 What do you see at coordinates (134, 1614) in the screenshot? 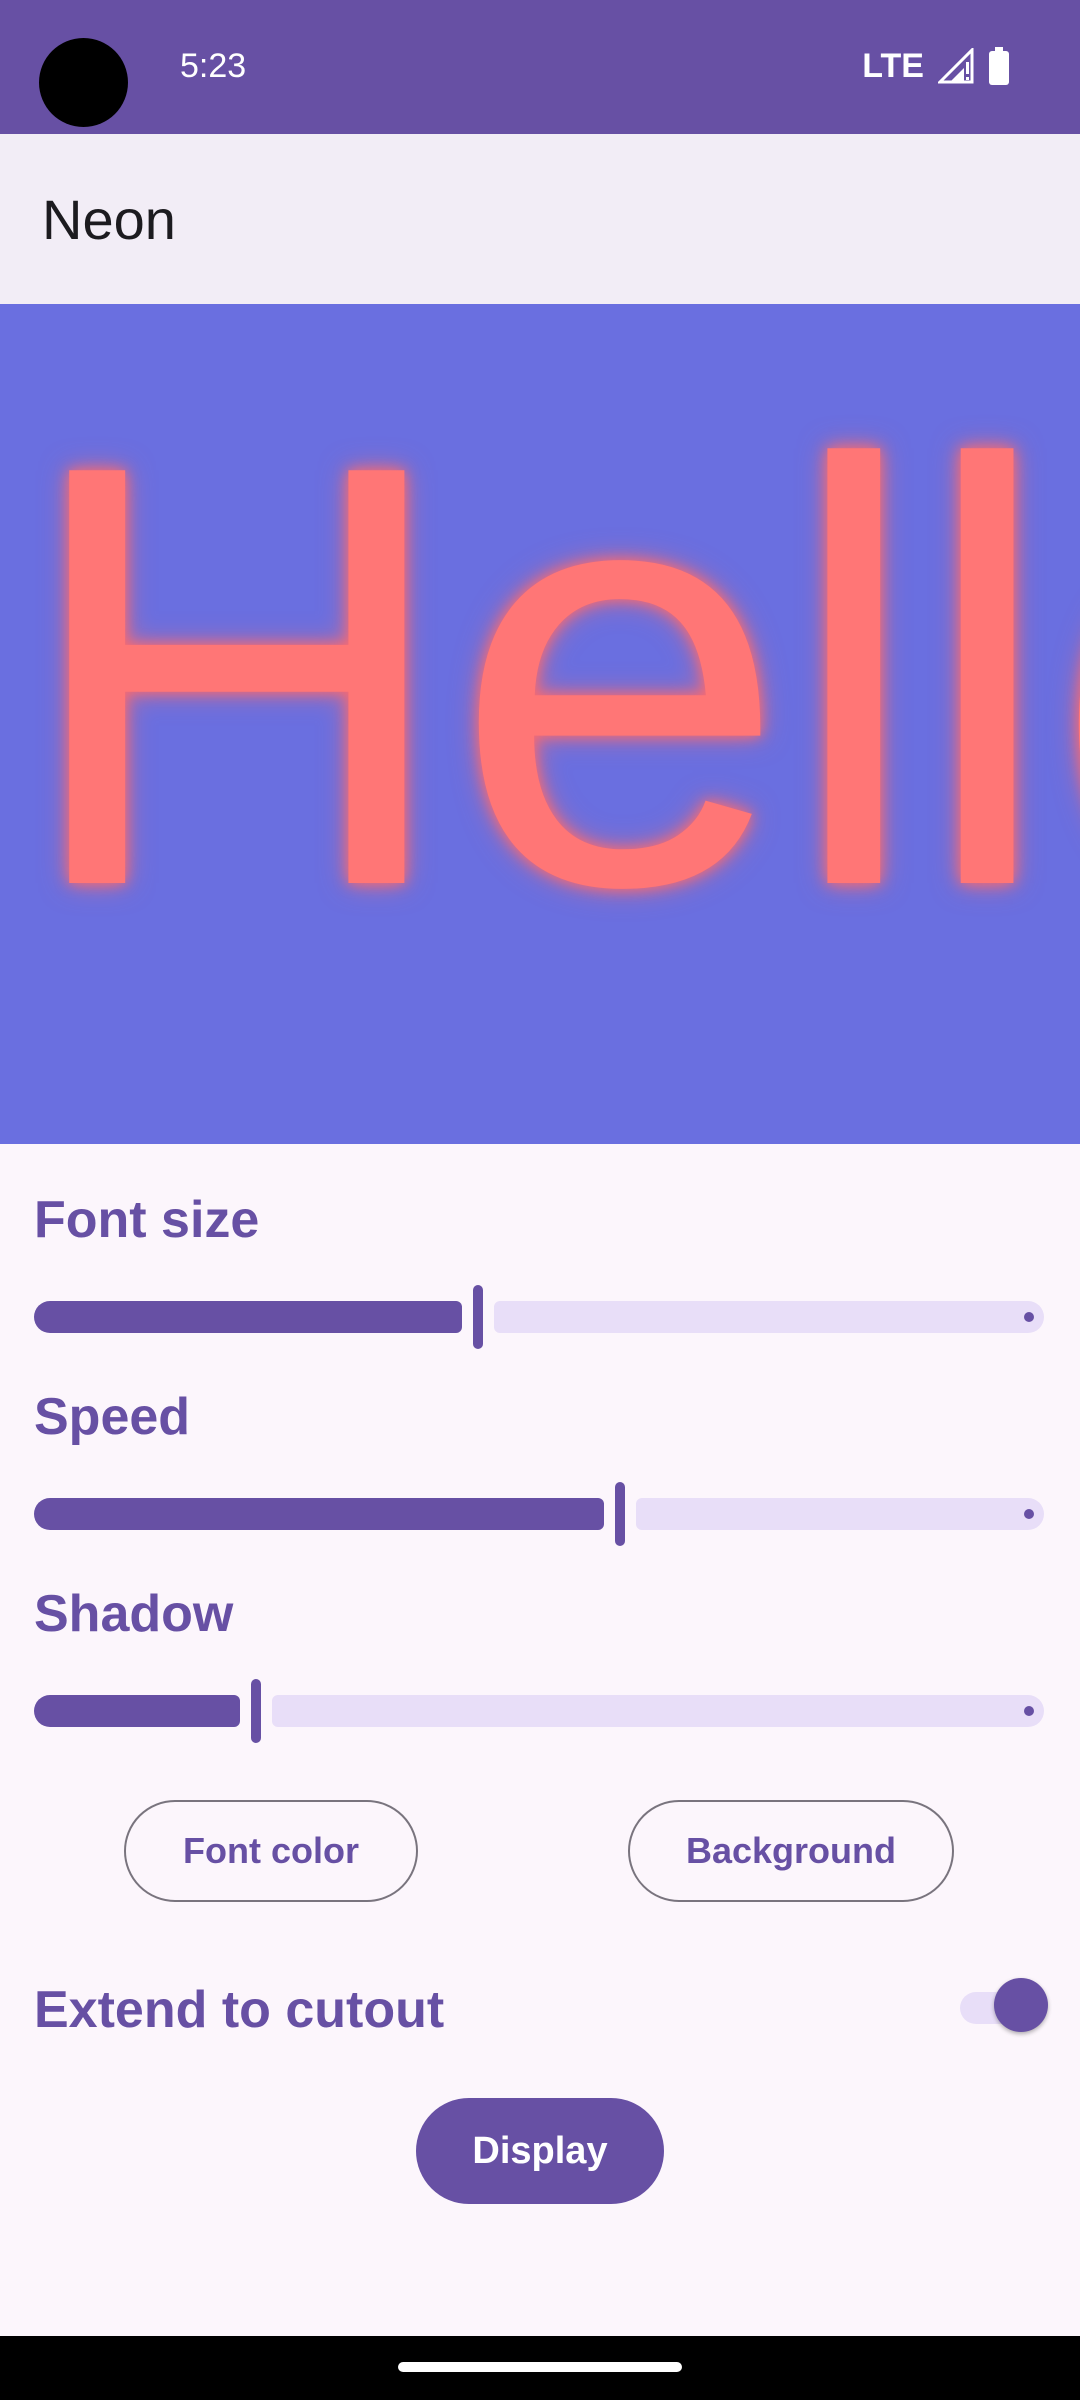
I see `shadow-label: Shadow` at bounding box center [134, 1614].